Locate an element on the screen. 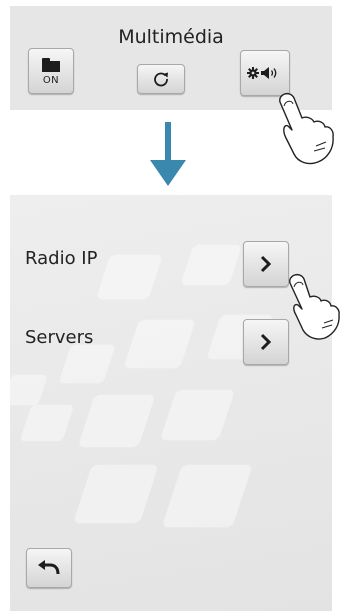 Image resolution: width=342 pixels, height=616 pixels. back-arrow-icon is located at coordinates (49, 567).